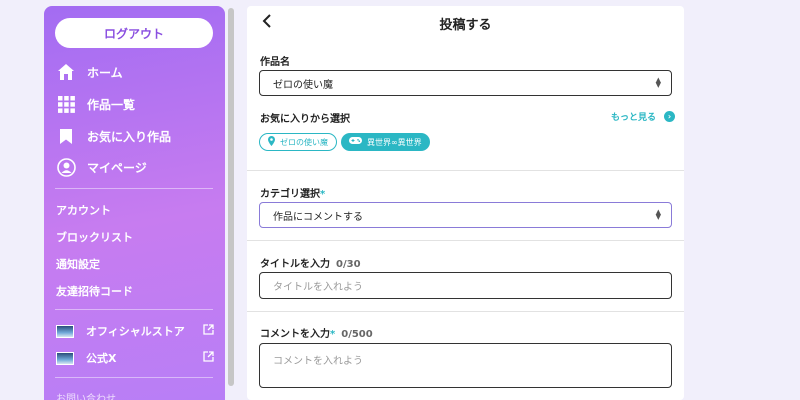 The height and width of the screenshot is (400, 800). Describe the element at coordinates (634, 118) in the screenshot. I see `see-more-label: もっと見る` at that location.